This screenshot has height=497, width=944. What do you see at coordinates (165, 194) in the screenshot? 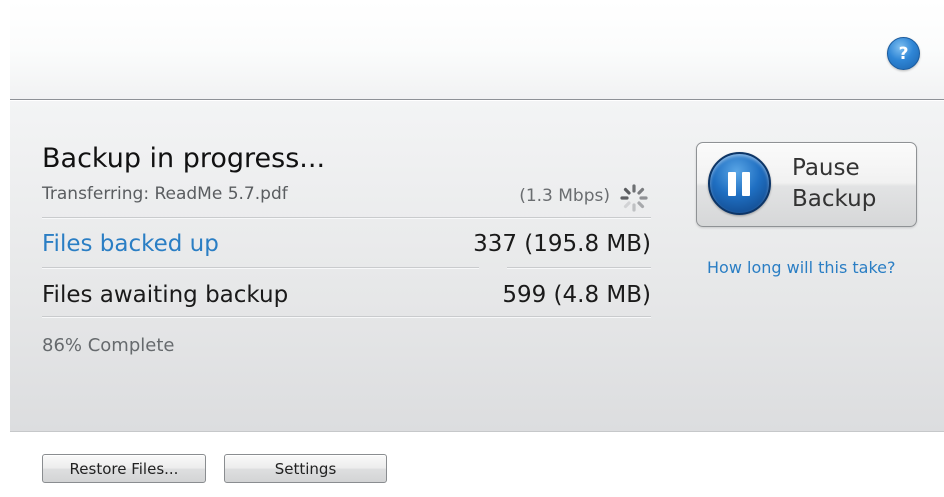
I see `current-transfer-file: Transferring: ReadMe 5.7.pdf` at bounding box center [165, 194].